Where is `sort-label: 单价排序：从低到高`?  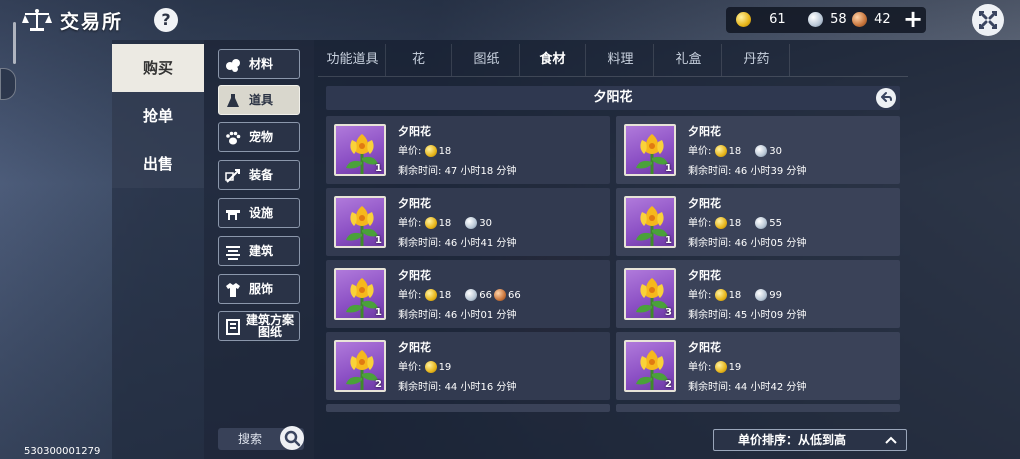
sort-label: 单价排序：从低到高 is located at coordinates (792, 440).